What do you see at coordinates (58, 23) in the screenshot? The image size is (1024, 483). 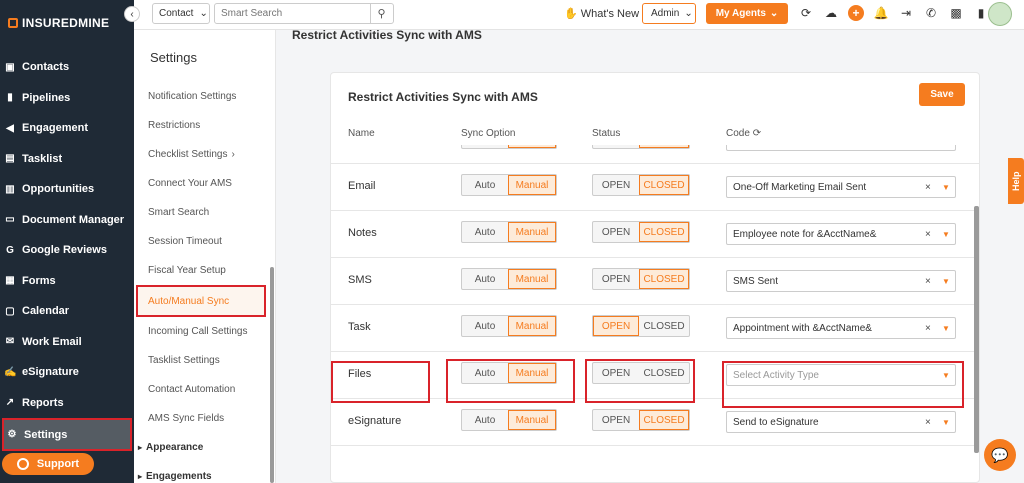 I see `logo: INSUREDMINE` at bounding box center [58, 23].